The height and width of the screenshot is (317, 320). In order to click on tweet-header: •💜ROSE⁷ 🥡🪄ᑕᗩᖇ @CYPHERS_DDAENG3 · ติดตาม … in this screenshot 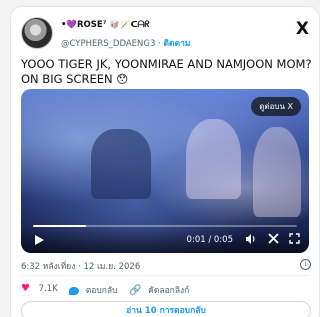, I will do `click(166, 35)`.